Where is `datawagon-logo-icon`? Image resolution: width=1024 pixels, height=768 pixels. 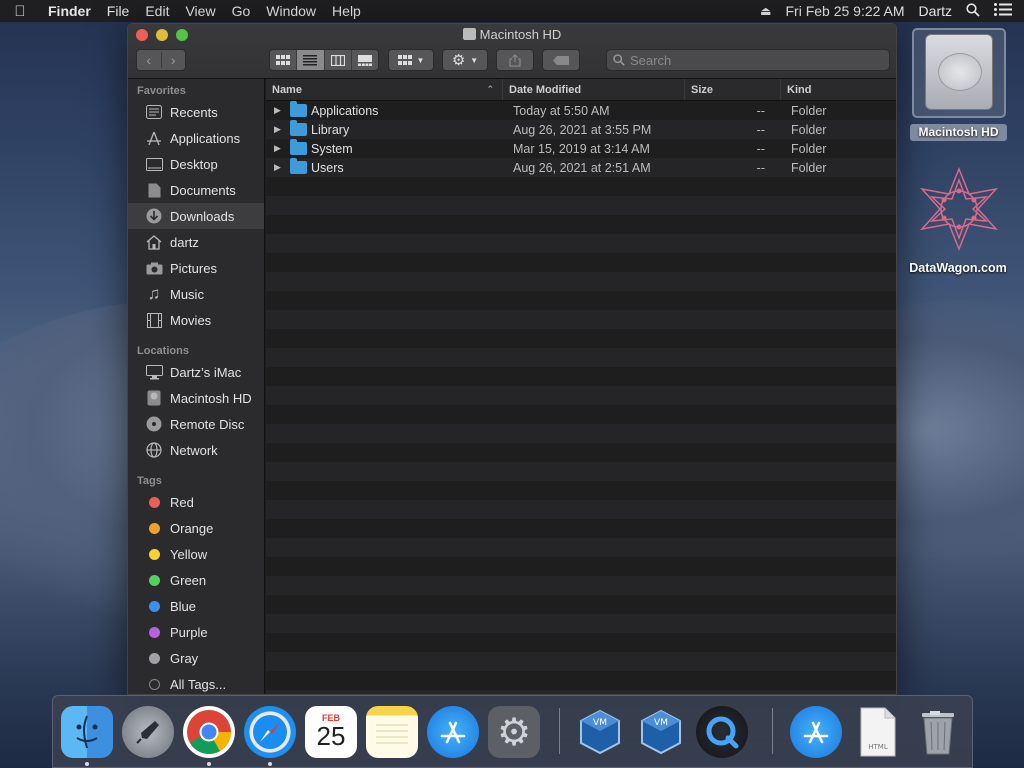 datawagon-logo-icon is located at coordinates (959, 209).